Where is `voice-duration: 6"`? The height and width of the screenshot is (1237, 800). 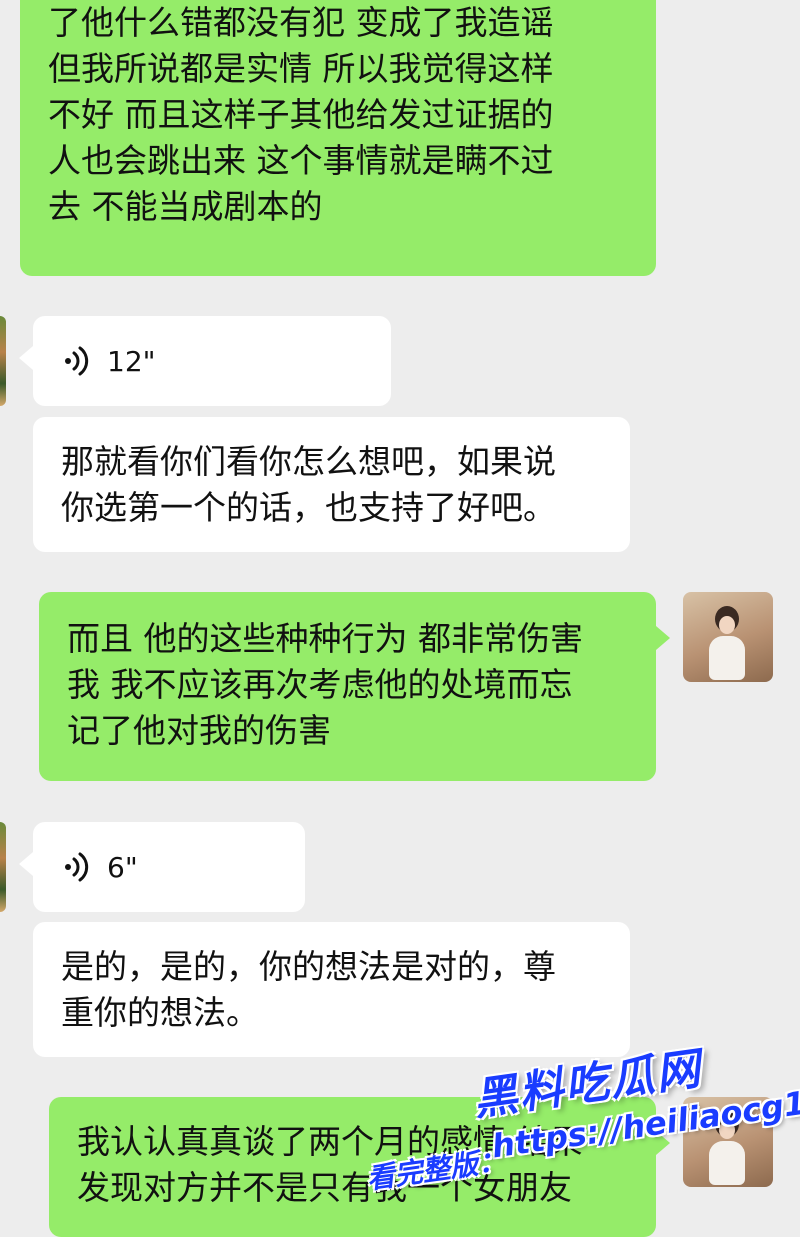 voice-duration: 6" is located at coordinates (122, 867).